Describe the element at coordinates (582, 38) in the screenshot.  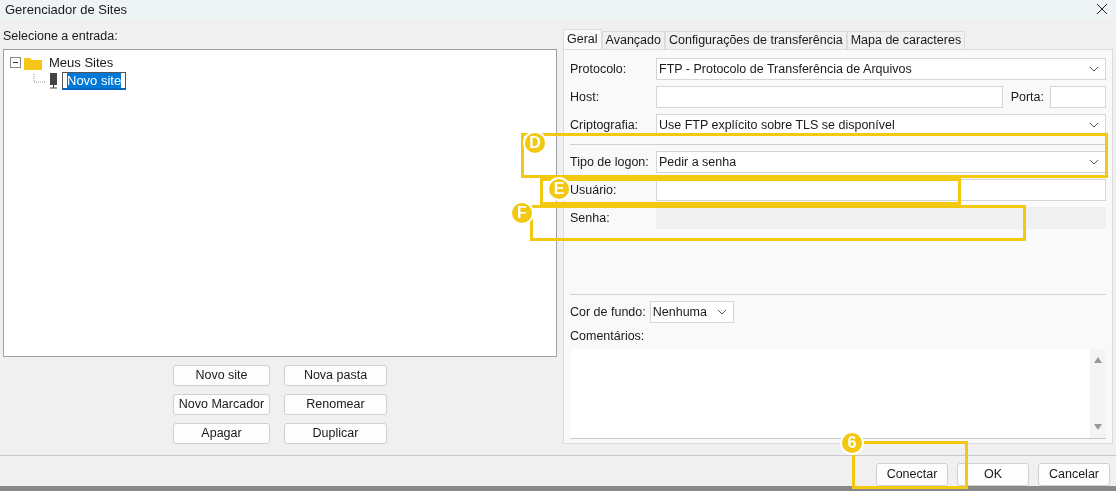
I see `tab: Geral` at that location.